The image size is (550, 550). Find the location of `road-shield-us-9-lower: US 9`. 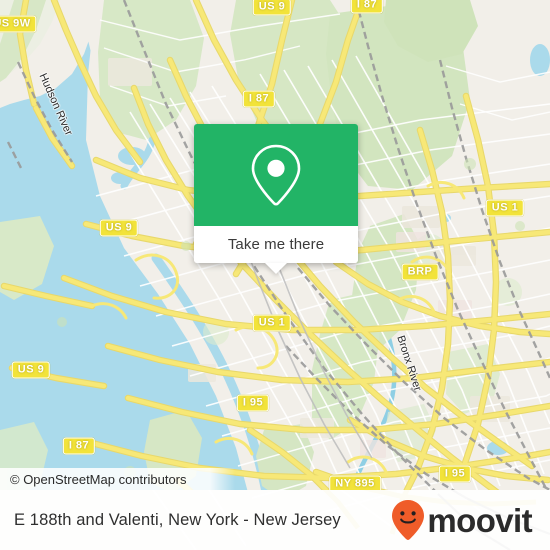

road-shield-us-9-lower: US 9 is located at coordinates (31, 370).